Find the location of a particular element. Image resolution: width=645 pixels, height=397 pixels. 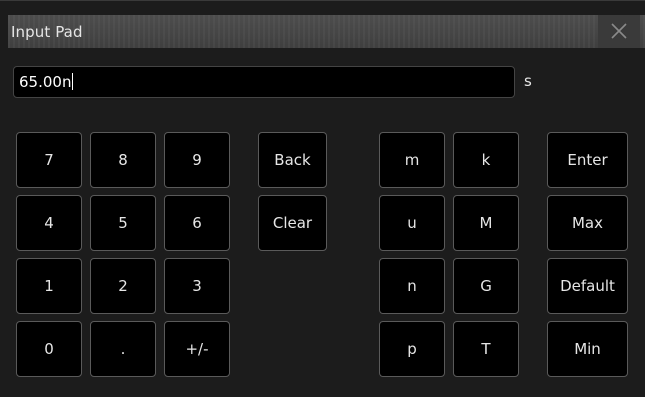

enter-button: Enter is located at coordinates (587, 160).